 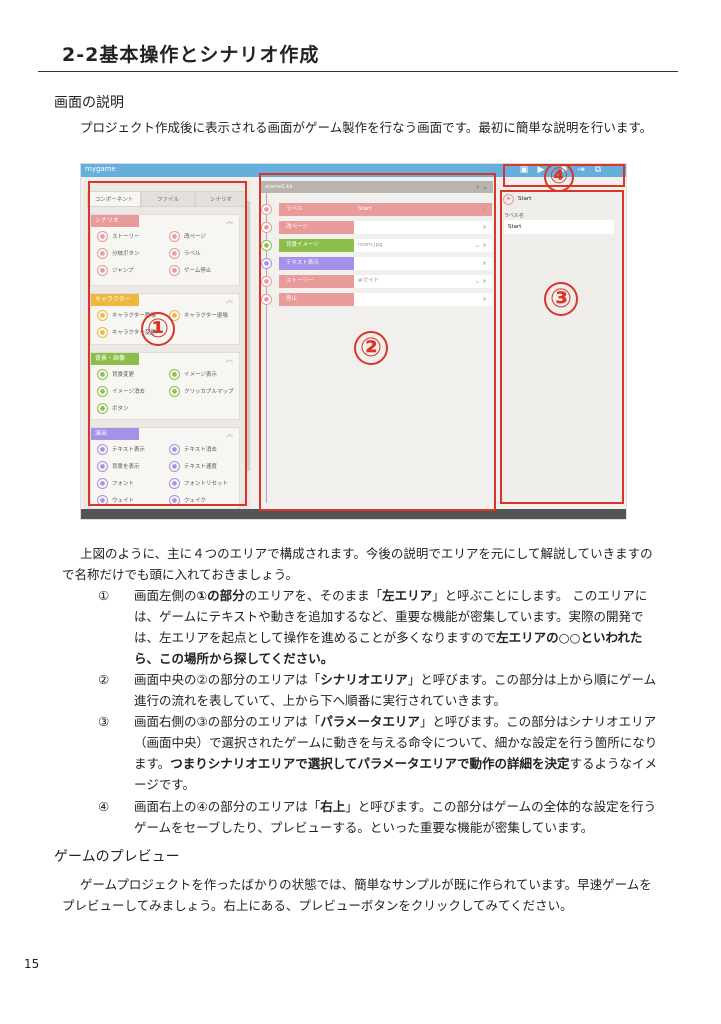 I want to click on app-logo: mygame, so click(x=100, y=169).